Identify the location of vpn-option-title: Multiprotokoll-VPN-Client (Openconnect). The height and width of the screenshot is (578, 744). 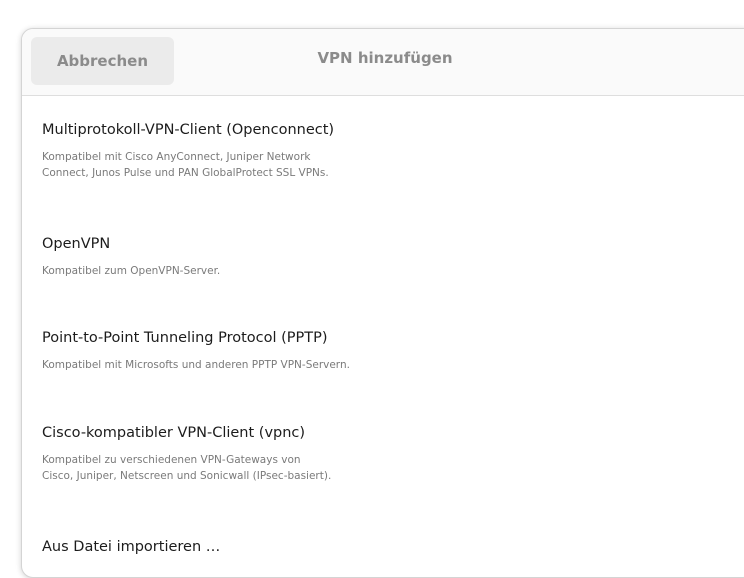
(188, 130).